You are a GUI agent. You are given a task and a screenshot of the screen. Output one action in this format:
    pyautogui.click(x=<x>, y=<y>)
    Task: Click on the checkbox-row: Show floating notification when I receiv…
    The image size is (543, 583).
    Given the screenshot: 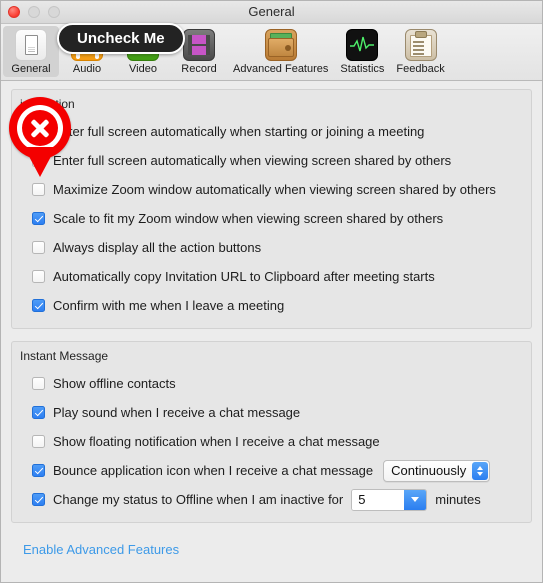 What is the action you would take?
    pyautogui.click(x=277, y=441)
    